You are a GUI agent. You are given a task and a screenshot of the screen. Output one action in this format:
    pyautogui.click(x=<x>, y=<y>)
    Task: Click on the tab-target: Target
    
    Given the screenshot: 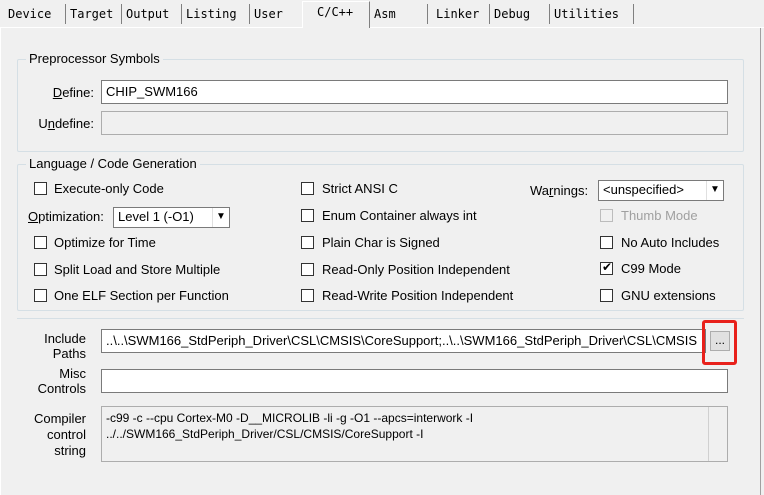 What is the action you would take?
    pyautogui.click(x=94, y=14)
    